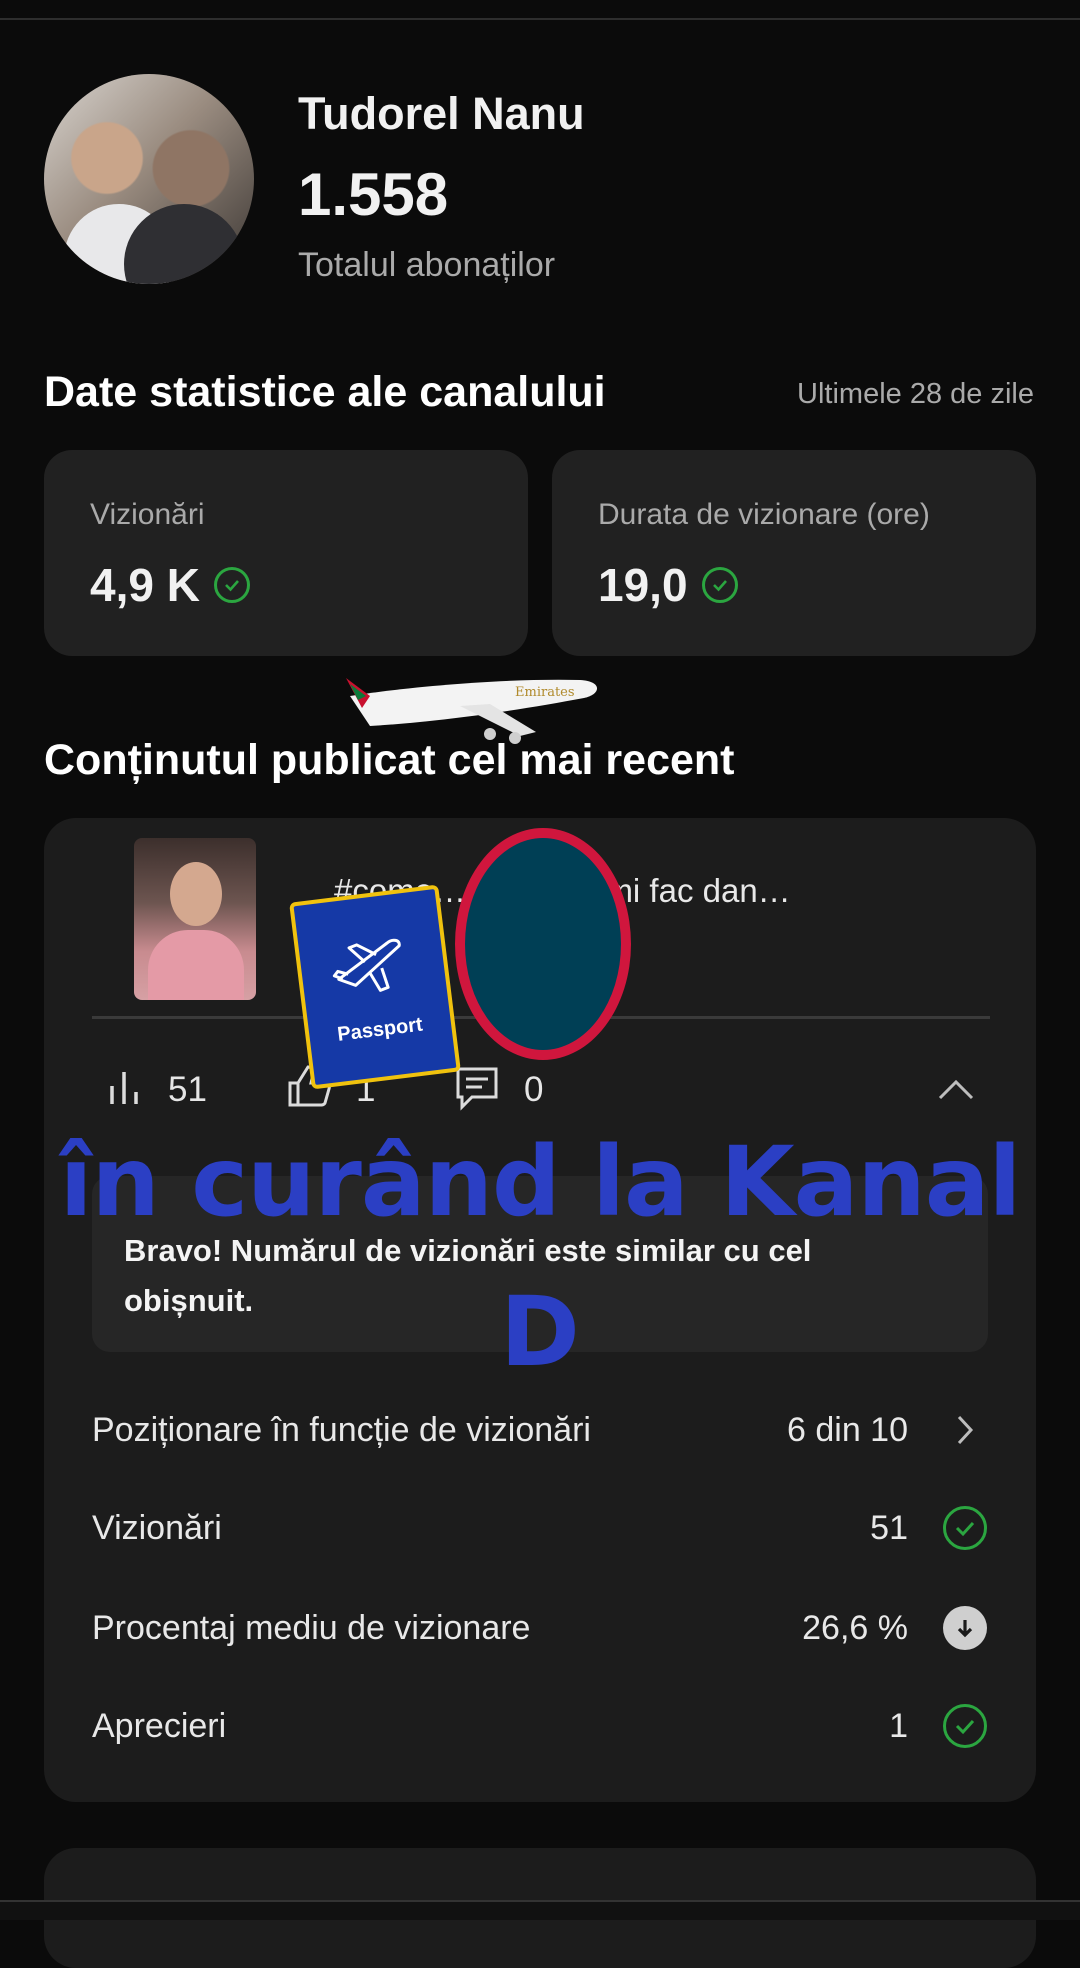 This screenshot has height=1968, width=1080. Describe the element at coordinates (124, 1090) in the screenshot. I see `bar-chart-icon` at that location.